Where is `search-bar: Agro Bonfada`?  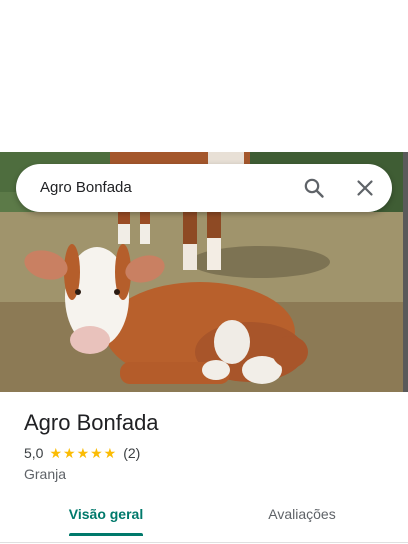
search-bar: Agro Bonfada is located at coordinates (204, 188).